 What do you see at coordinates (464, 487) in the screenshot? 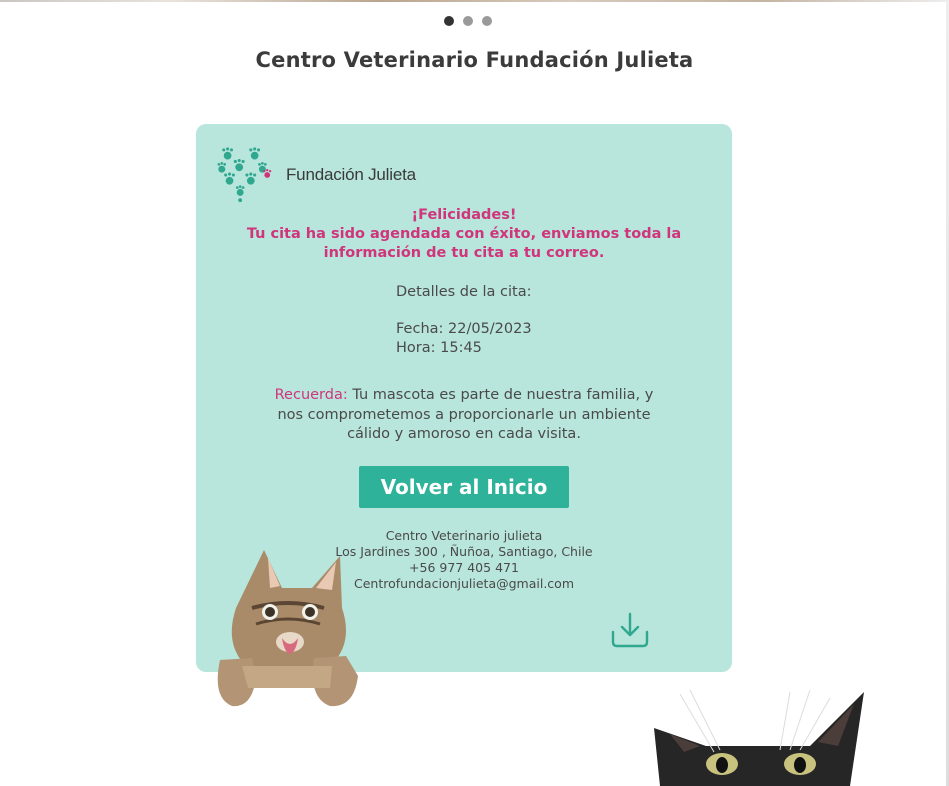
I see `back-home-button: Volver al Inicio` at bounding box center [464, 487].